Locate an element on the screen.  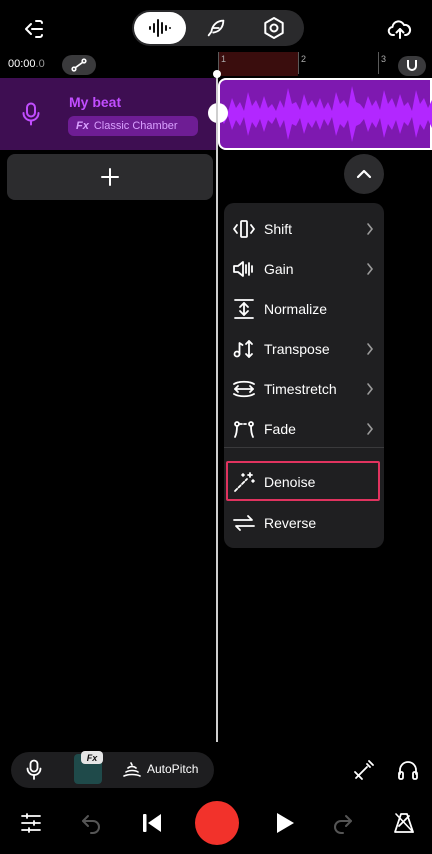
undo-button is located at coordinates (91, 823).